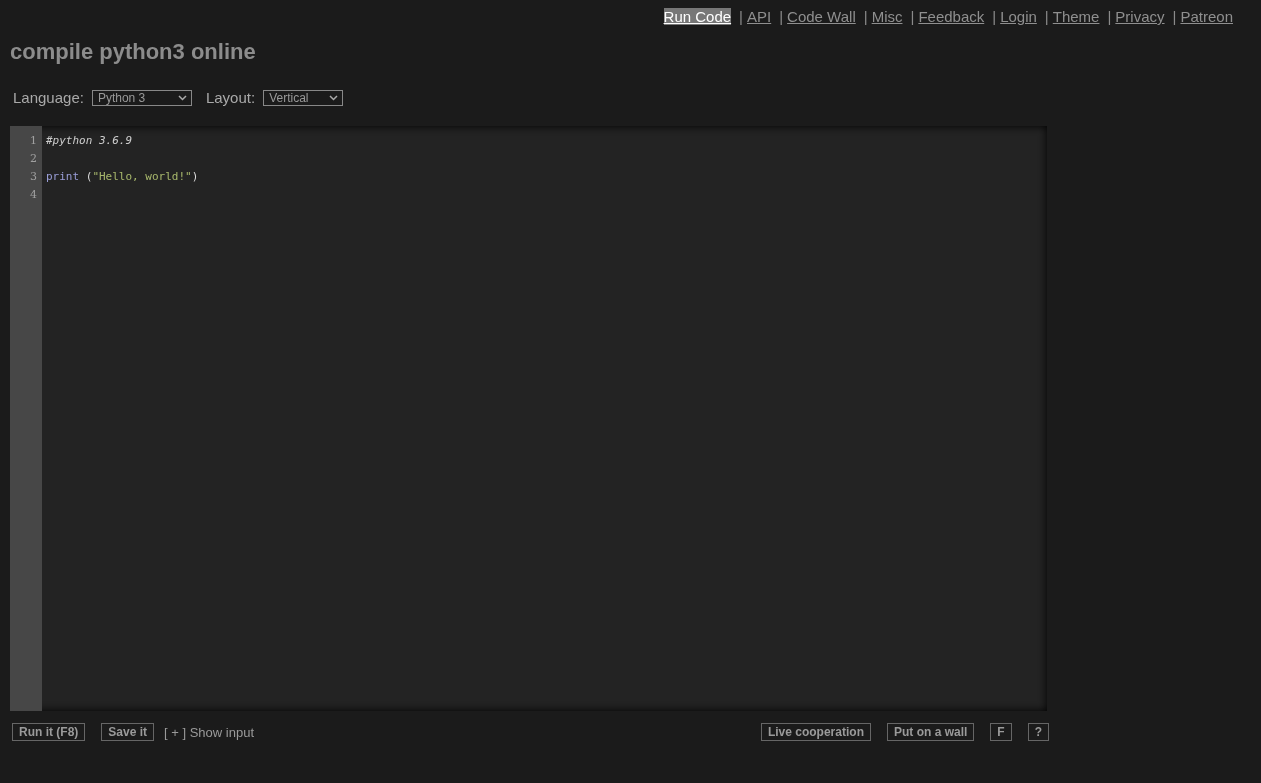 The height and width of the screenshot is (783, 1261). I want to click on dropdown: Vertical, so click(303, 97).